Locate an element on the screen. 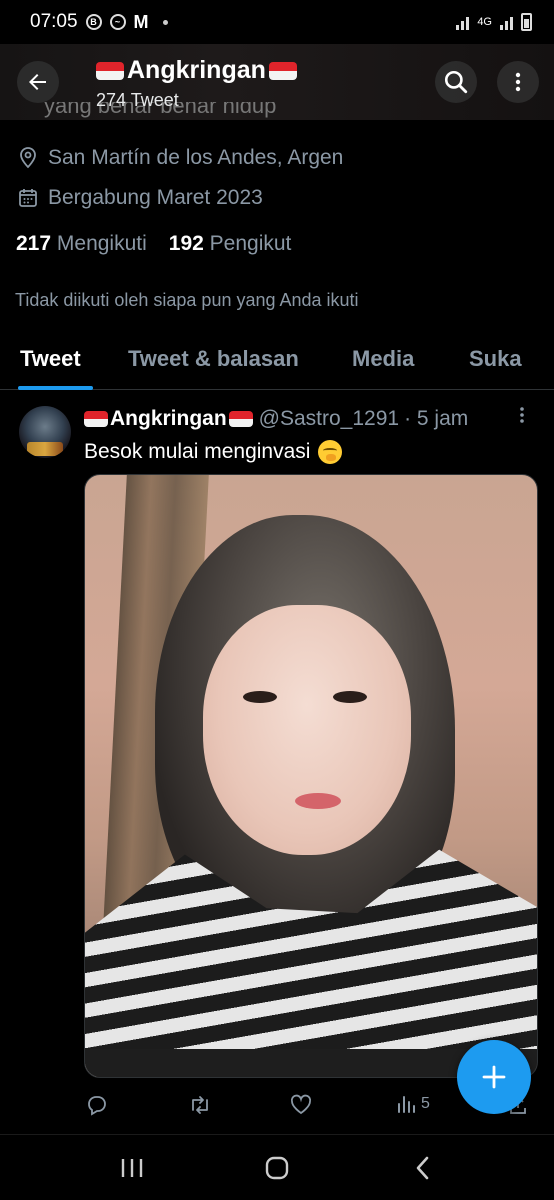 The image size is (554, 1200). notification-icon: B is located at coordinates (93, 22).